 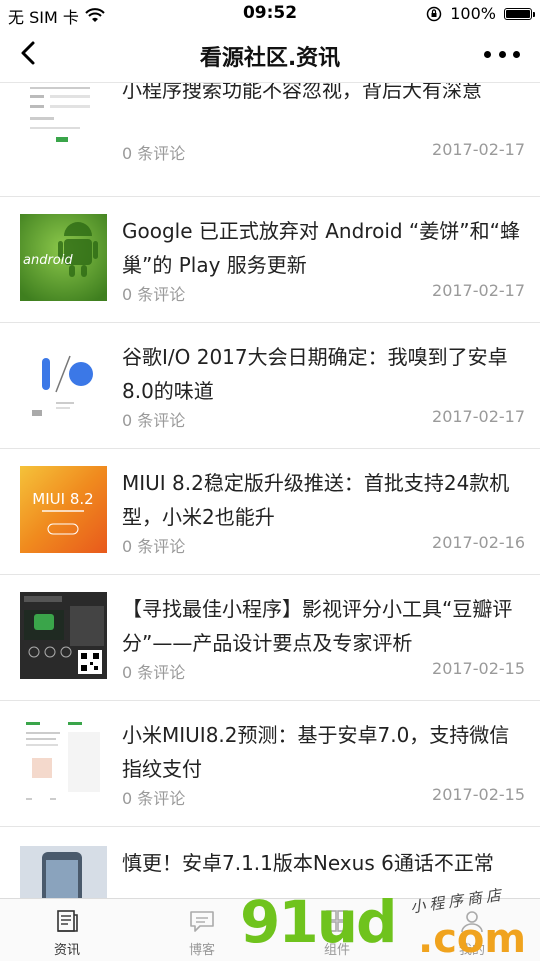 What do you see at coordinates (316, 752) in the screenshot?
I see `article-title: 小米MIUI8.2预测：基于安卓7.0，支持微信指纹支付` at bounding box center [316, 752].